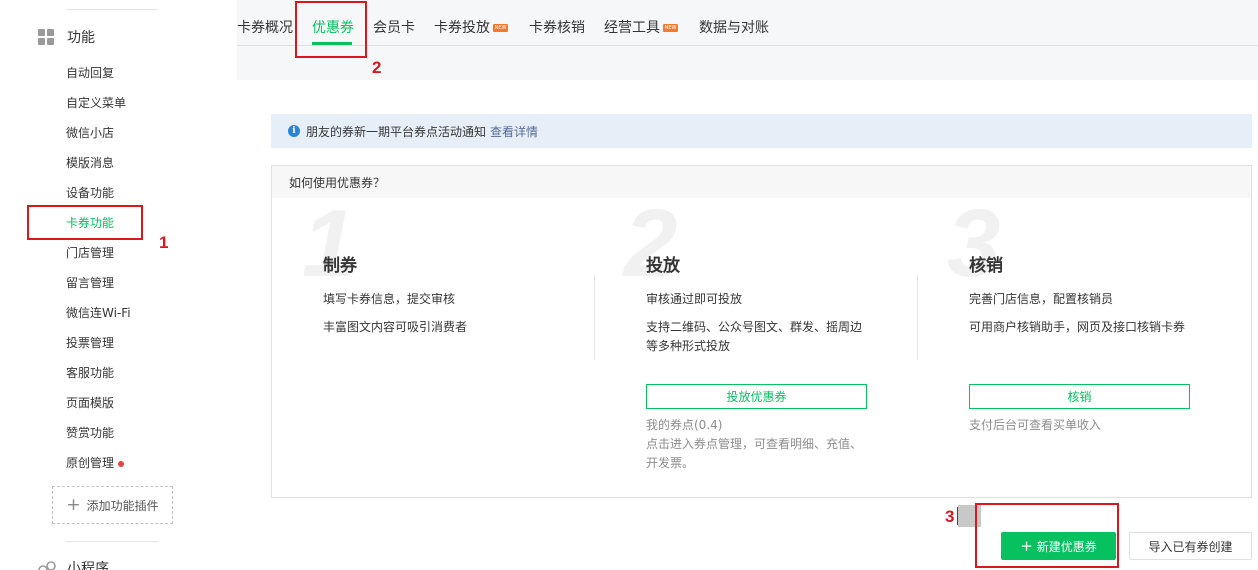 The height and width of the screenshot is (570, 1258). I want to click on sidebar-item-comments: 留言管理, so click(90, 283).